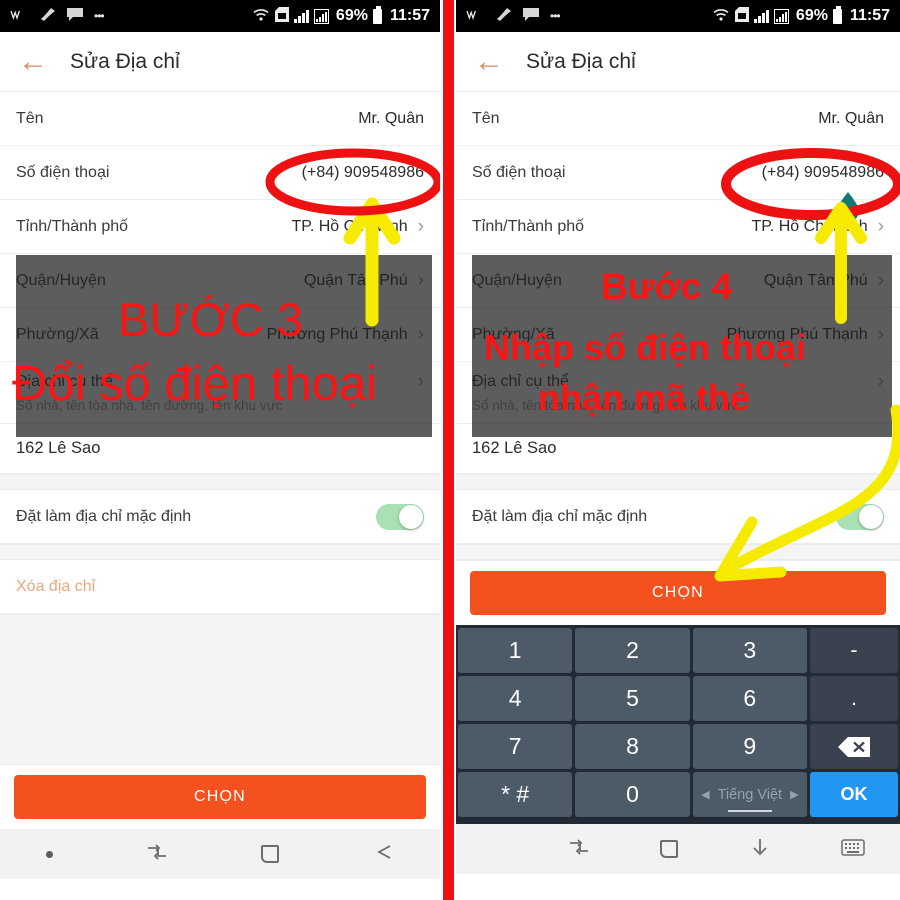 The width and height of the screenshot is (900, 900). I want to click on key-8: 8, so click(632, 746).